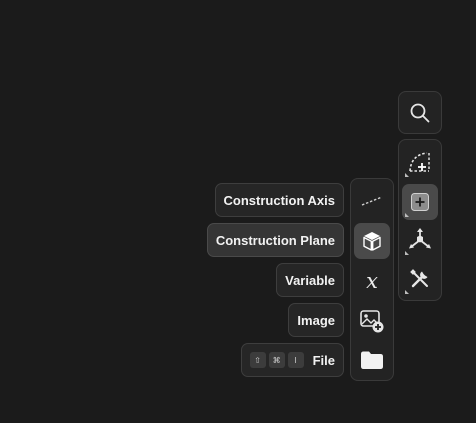 Image resolution: width=476 pixels, height=423 pixels. I want to click on sketch-arc-icon, so click(419, 162).